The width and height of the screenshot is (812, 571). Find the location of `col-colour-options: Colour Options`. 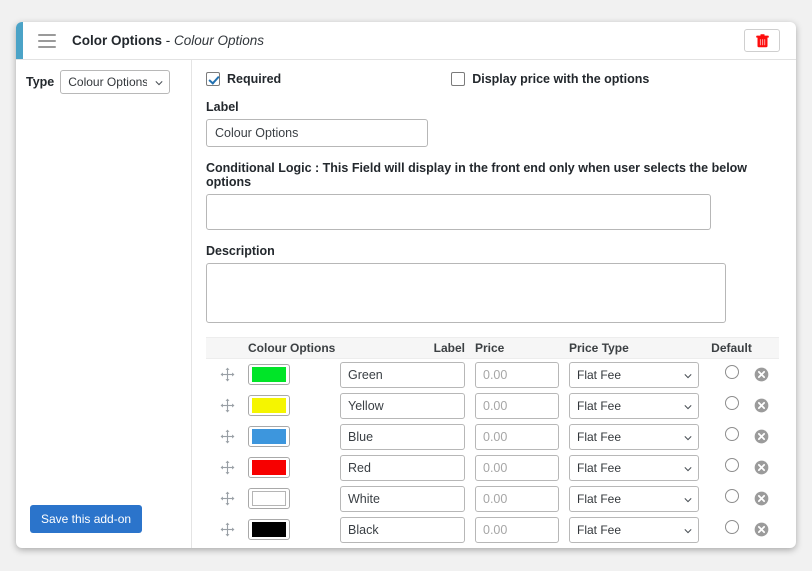

col-colour-options: Colour Options is located at coordinates (292, 348).